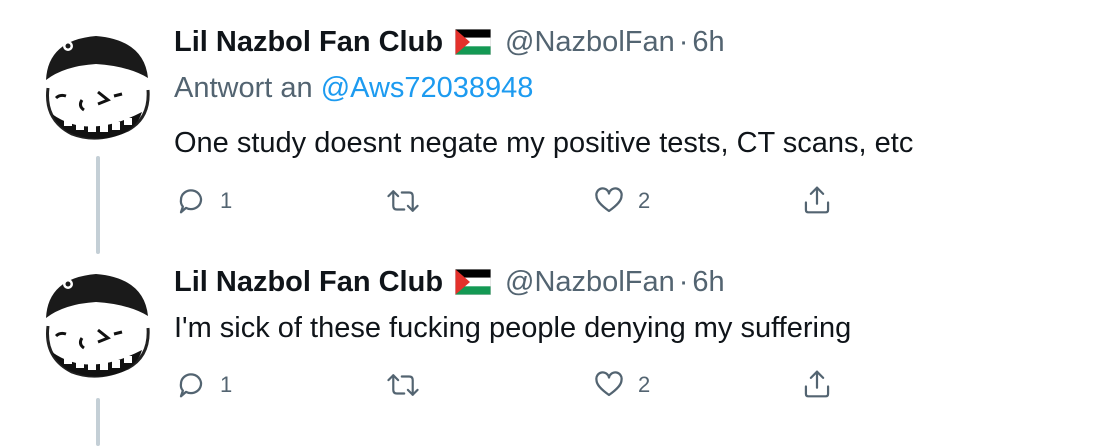  What do you see at coordinates (243, 88) in the screenshot?
I see `reply-prefix: Antwort an` at bounding box center [243, 88].